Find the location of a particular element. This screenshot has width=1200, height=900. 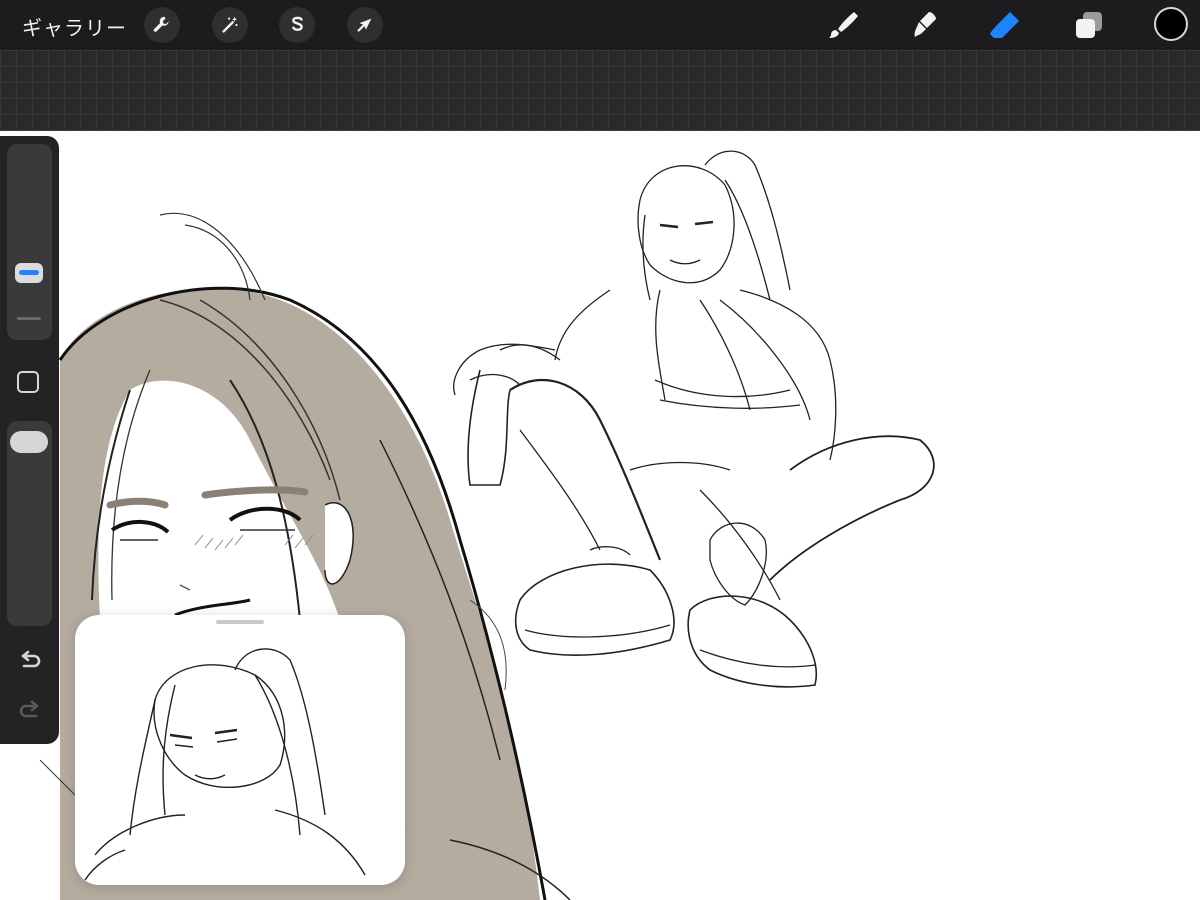

modify-button is located at coordinates (28, 382).